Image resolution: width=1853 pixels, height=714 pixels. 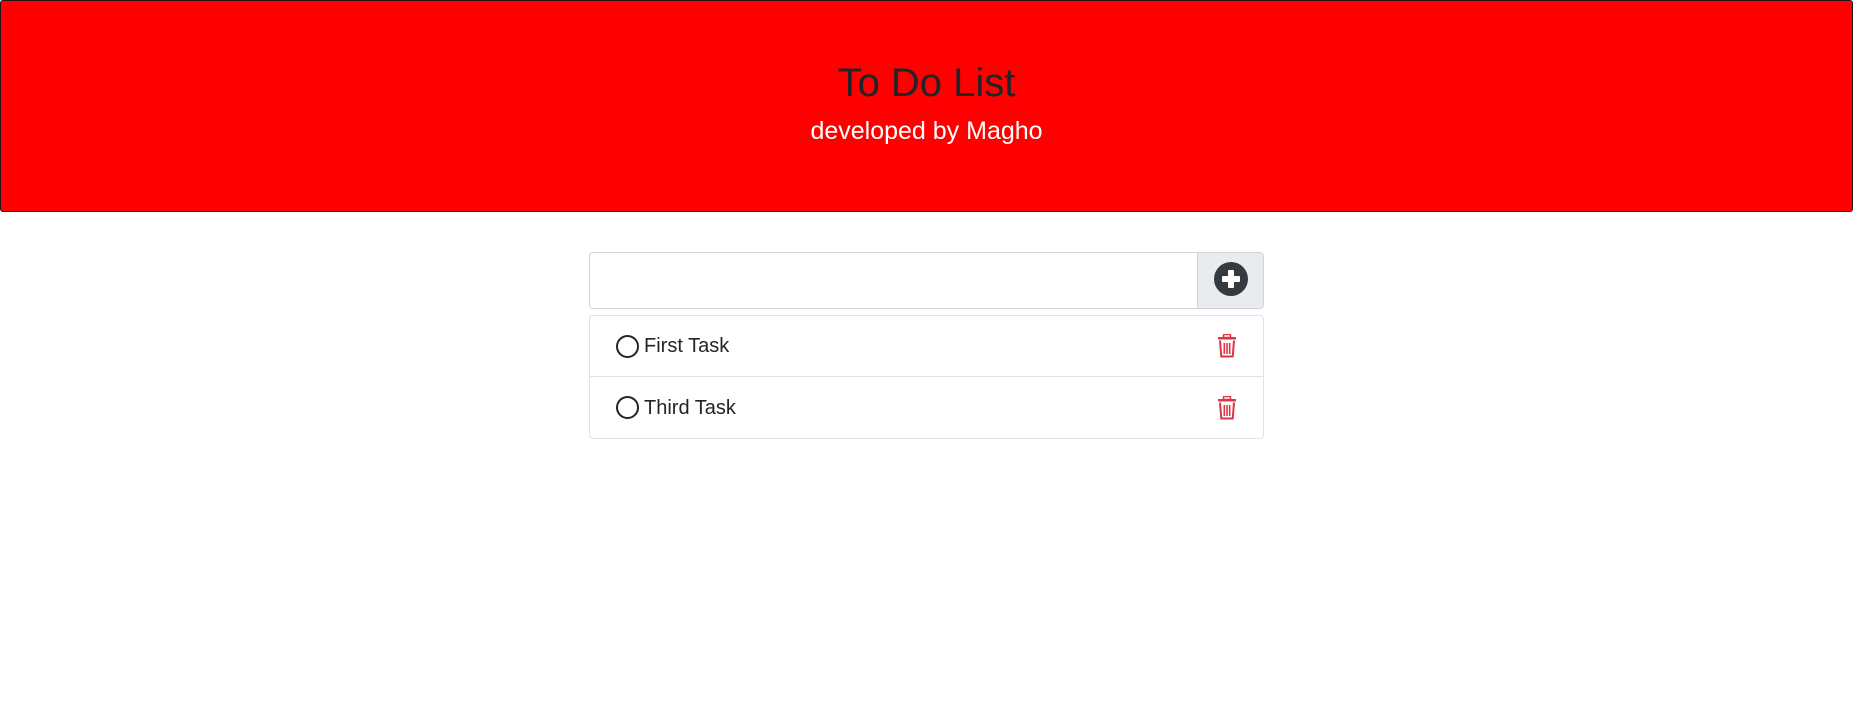 What do you see at coordinates (687, 346) in the screenshot?
I see `task-label: First Task` at bounding box center [687, 346].